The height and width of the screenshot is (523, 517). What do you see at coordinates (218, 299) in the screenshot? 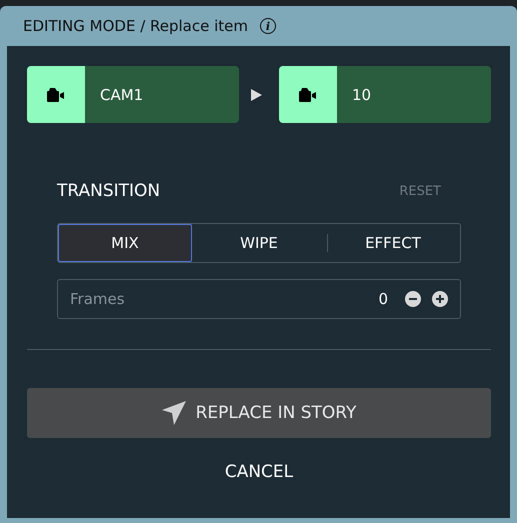
I see `frames-input: Frames` at bounding box center [218, 299].